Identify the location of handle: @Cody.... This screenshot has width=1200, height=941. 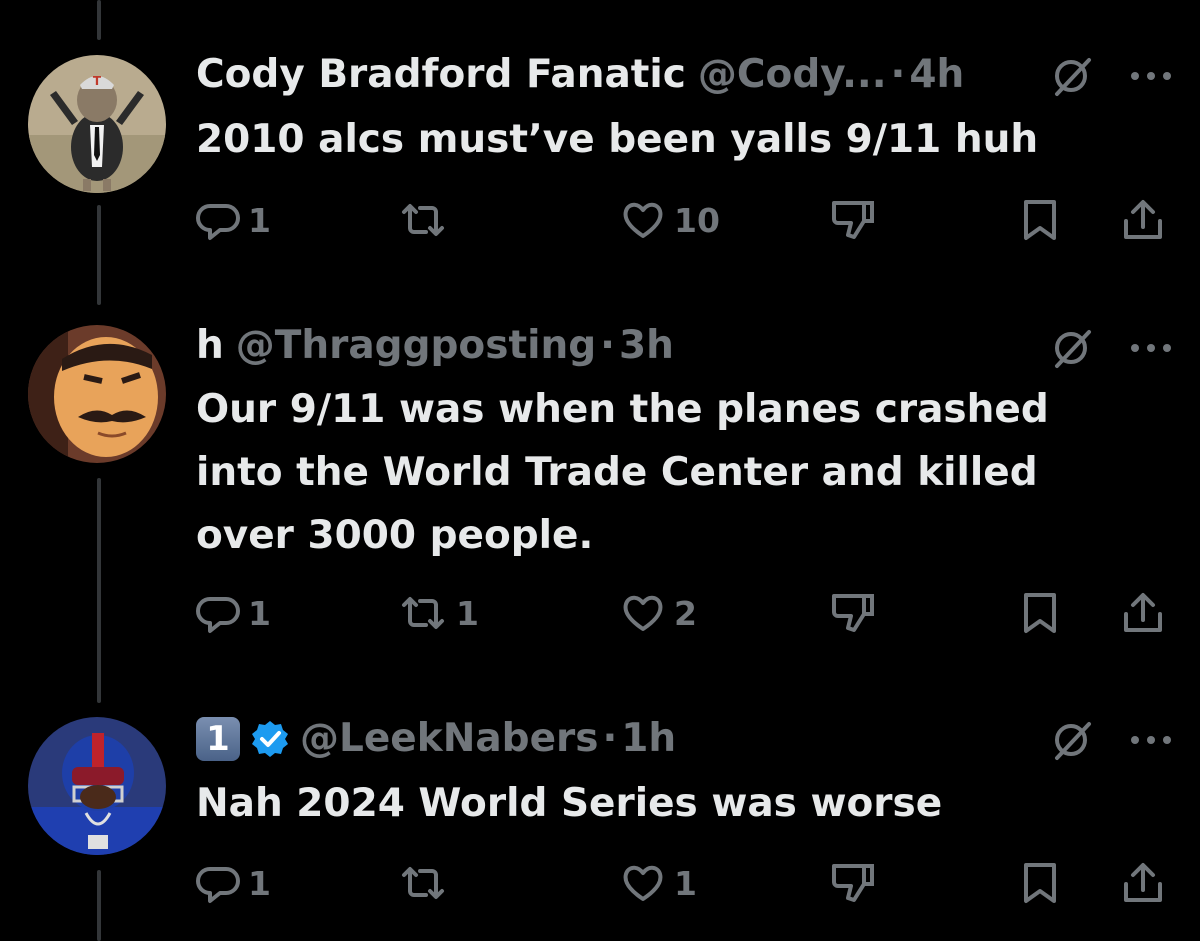
(792, 75).